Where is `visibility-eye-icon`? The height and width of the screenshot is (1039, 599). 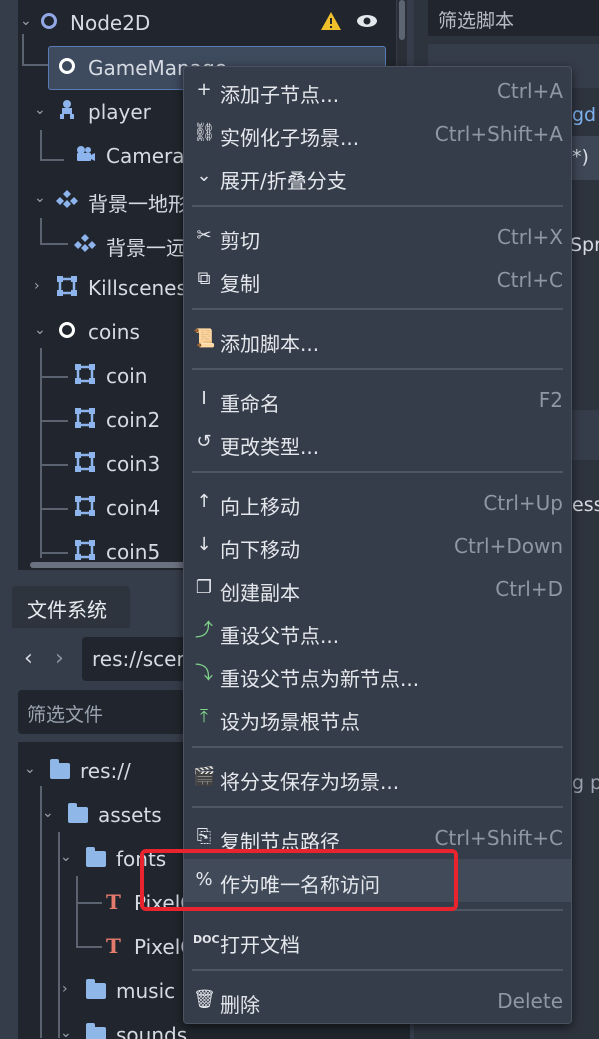 visibility-eye-icon is located at coordinates (367, 21).